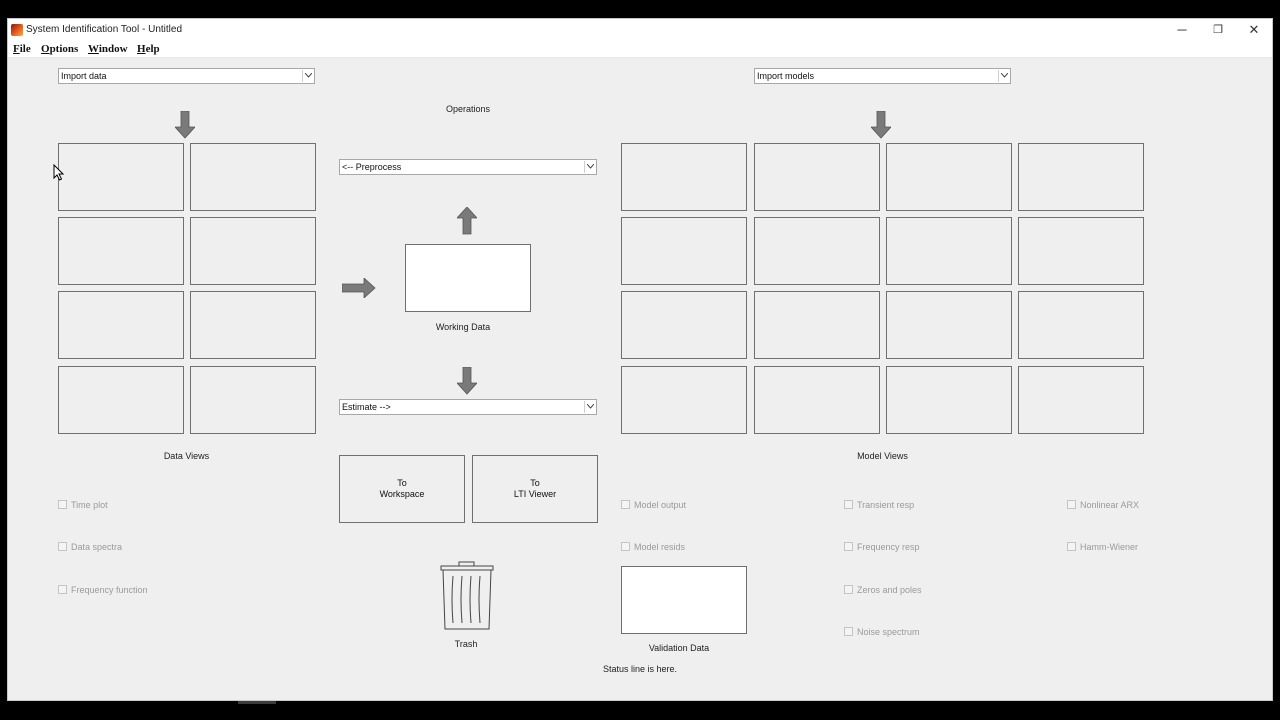  I want to click on matlab-icon, so click(17, 30).